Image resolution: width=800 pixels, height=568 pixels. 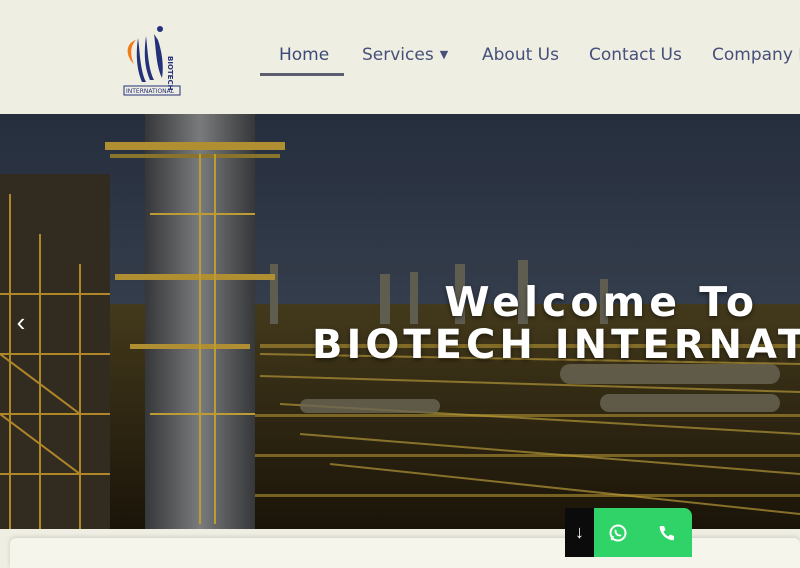 I want to click on hero-title: Welcome To, so click(x=601, y=302).